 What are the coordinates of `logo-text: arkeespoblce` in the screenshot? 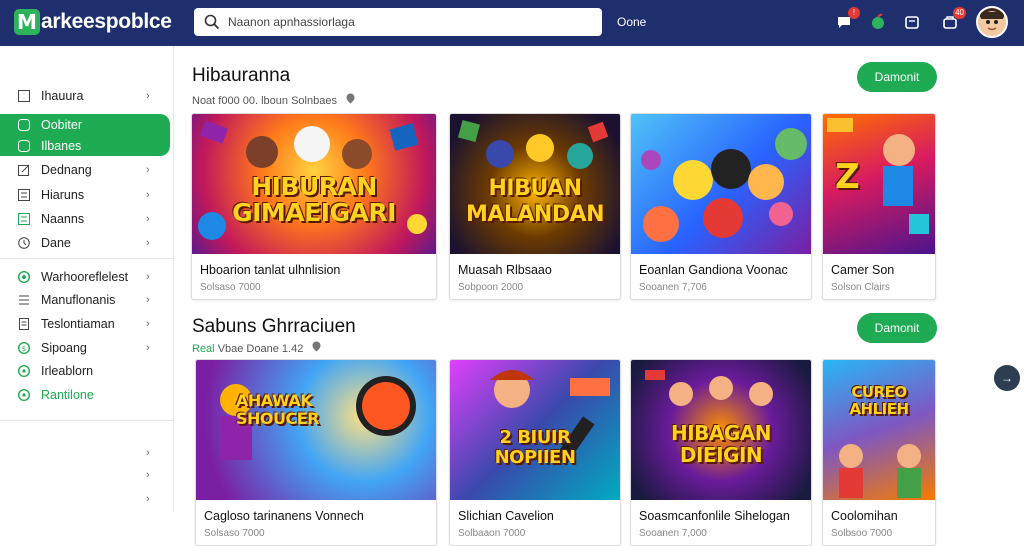 It's located at (106, 21).